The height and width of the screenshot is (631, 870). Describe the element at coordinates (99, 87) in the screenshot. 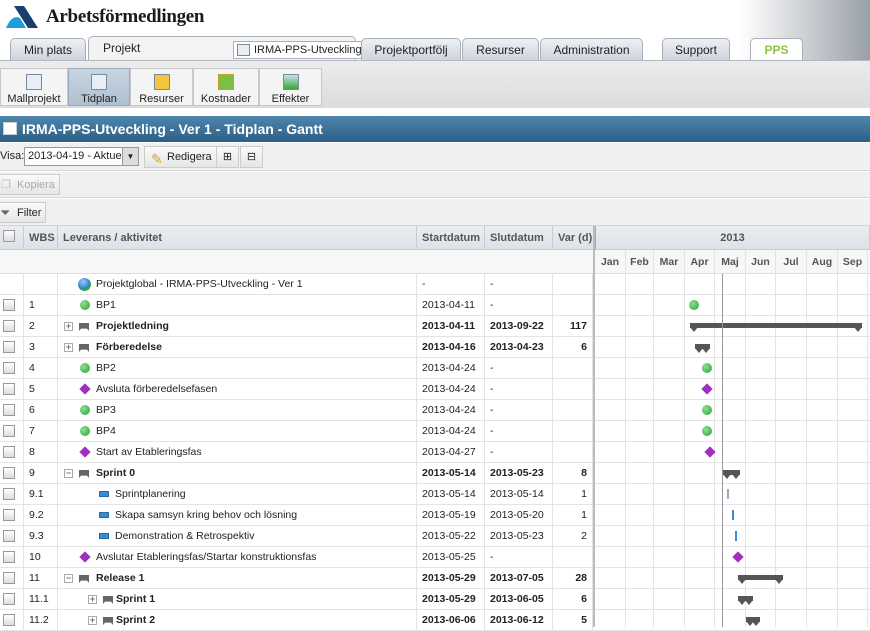

I see `subtab-tidplan: Tidplan` at that location.